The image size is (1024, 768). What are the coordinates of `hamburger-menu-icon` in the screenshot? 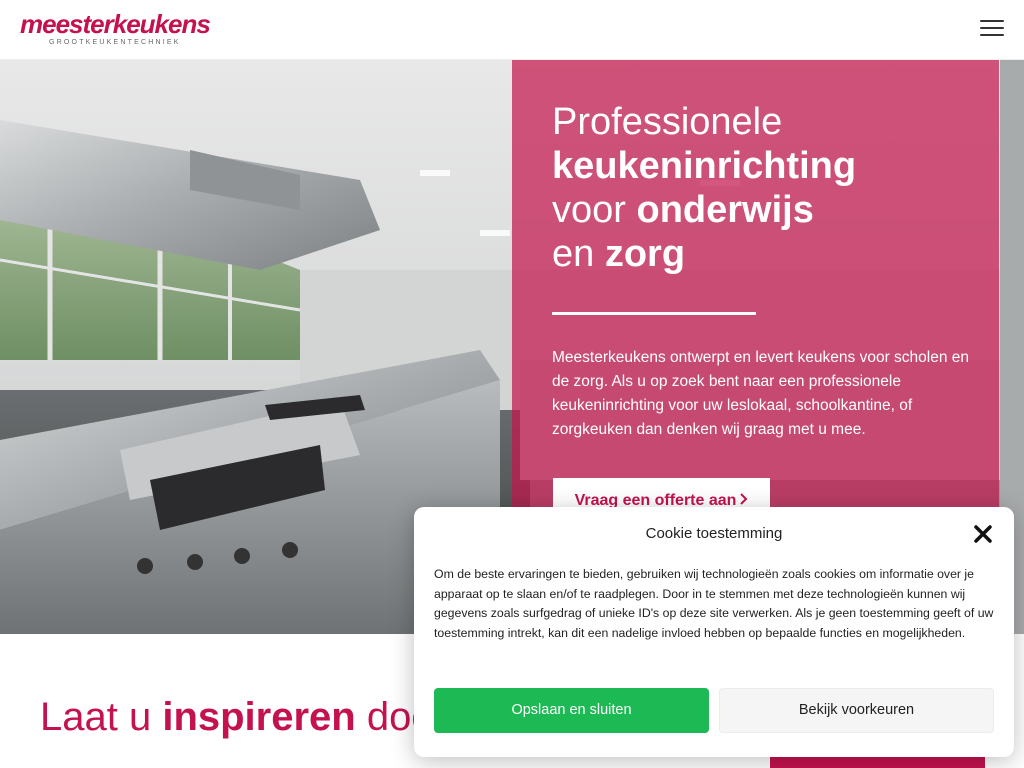 It's located at (992, 30).